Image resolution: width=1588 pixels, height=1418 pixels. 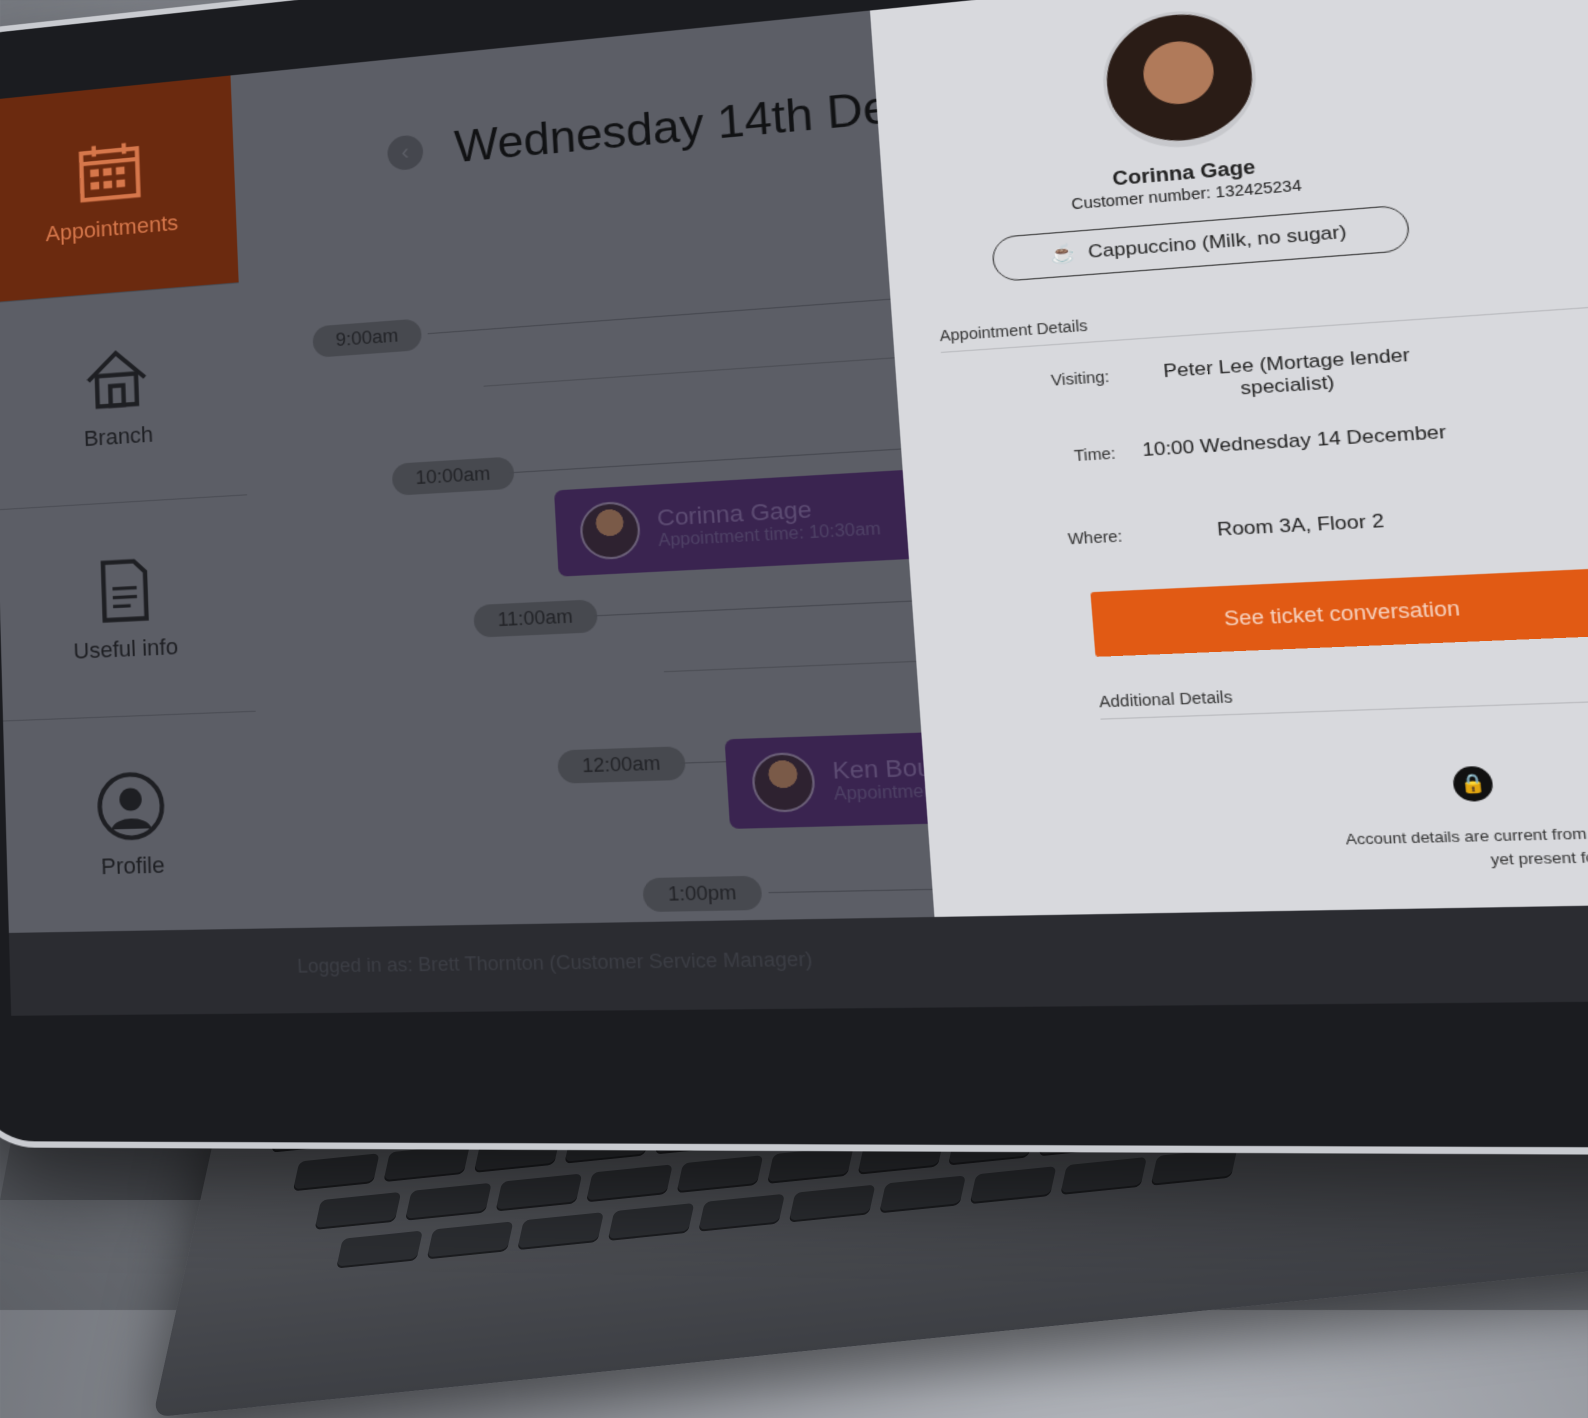 I want to click on chevron-left-icon: ‹, so click(x=405, y=152).